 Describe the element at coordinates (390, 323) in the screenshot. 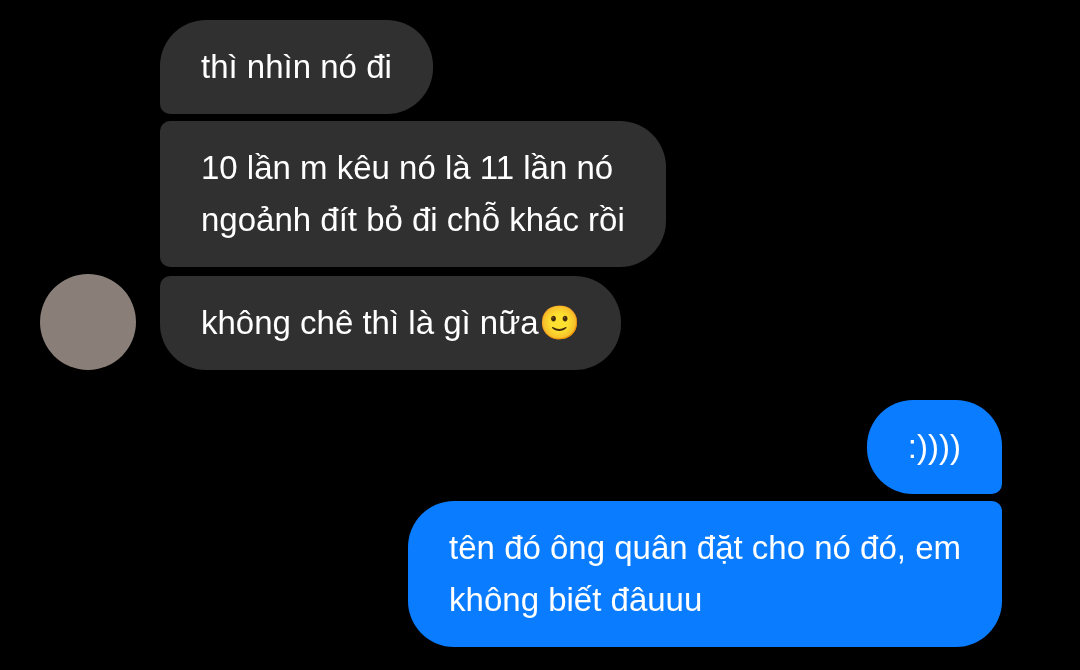

I see `received-message: không chê thì là gì nữa🙂` at that location.